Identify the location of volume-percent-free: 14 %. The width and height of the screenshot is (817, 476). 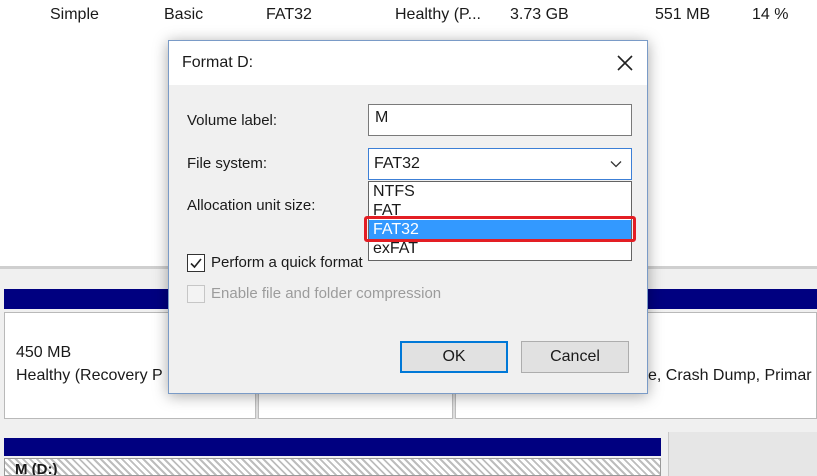
(770, 14).